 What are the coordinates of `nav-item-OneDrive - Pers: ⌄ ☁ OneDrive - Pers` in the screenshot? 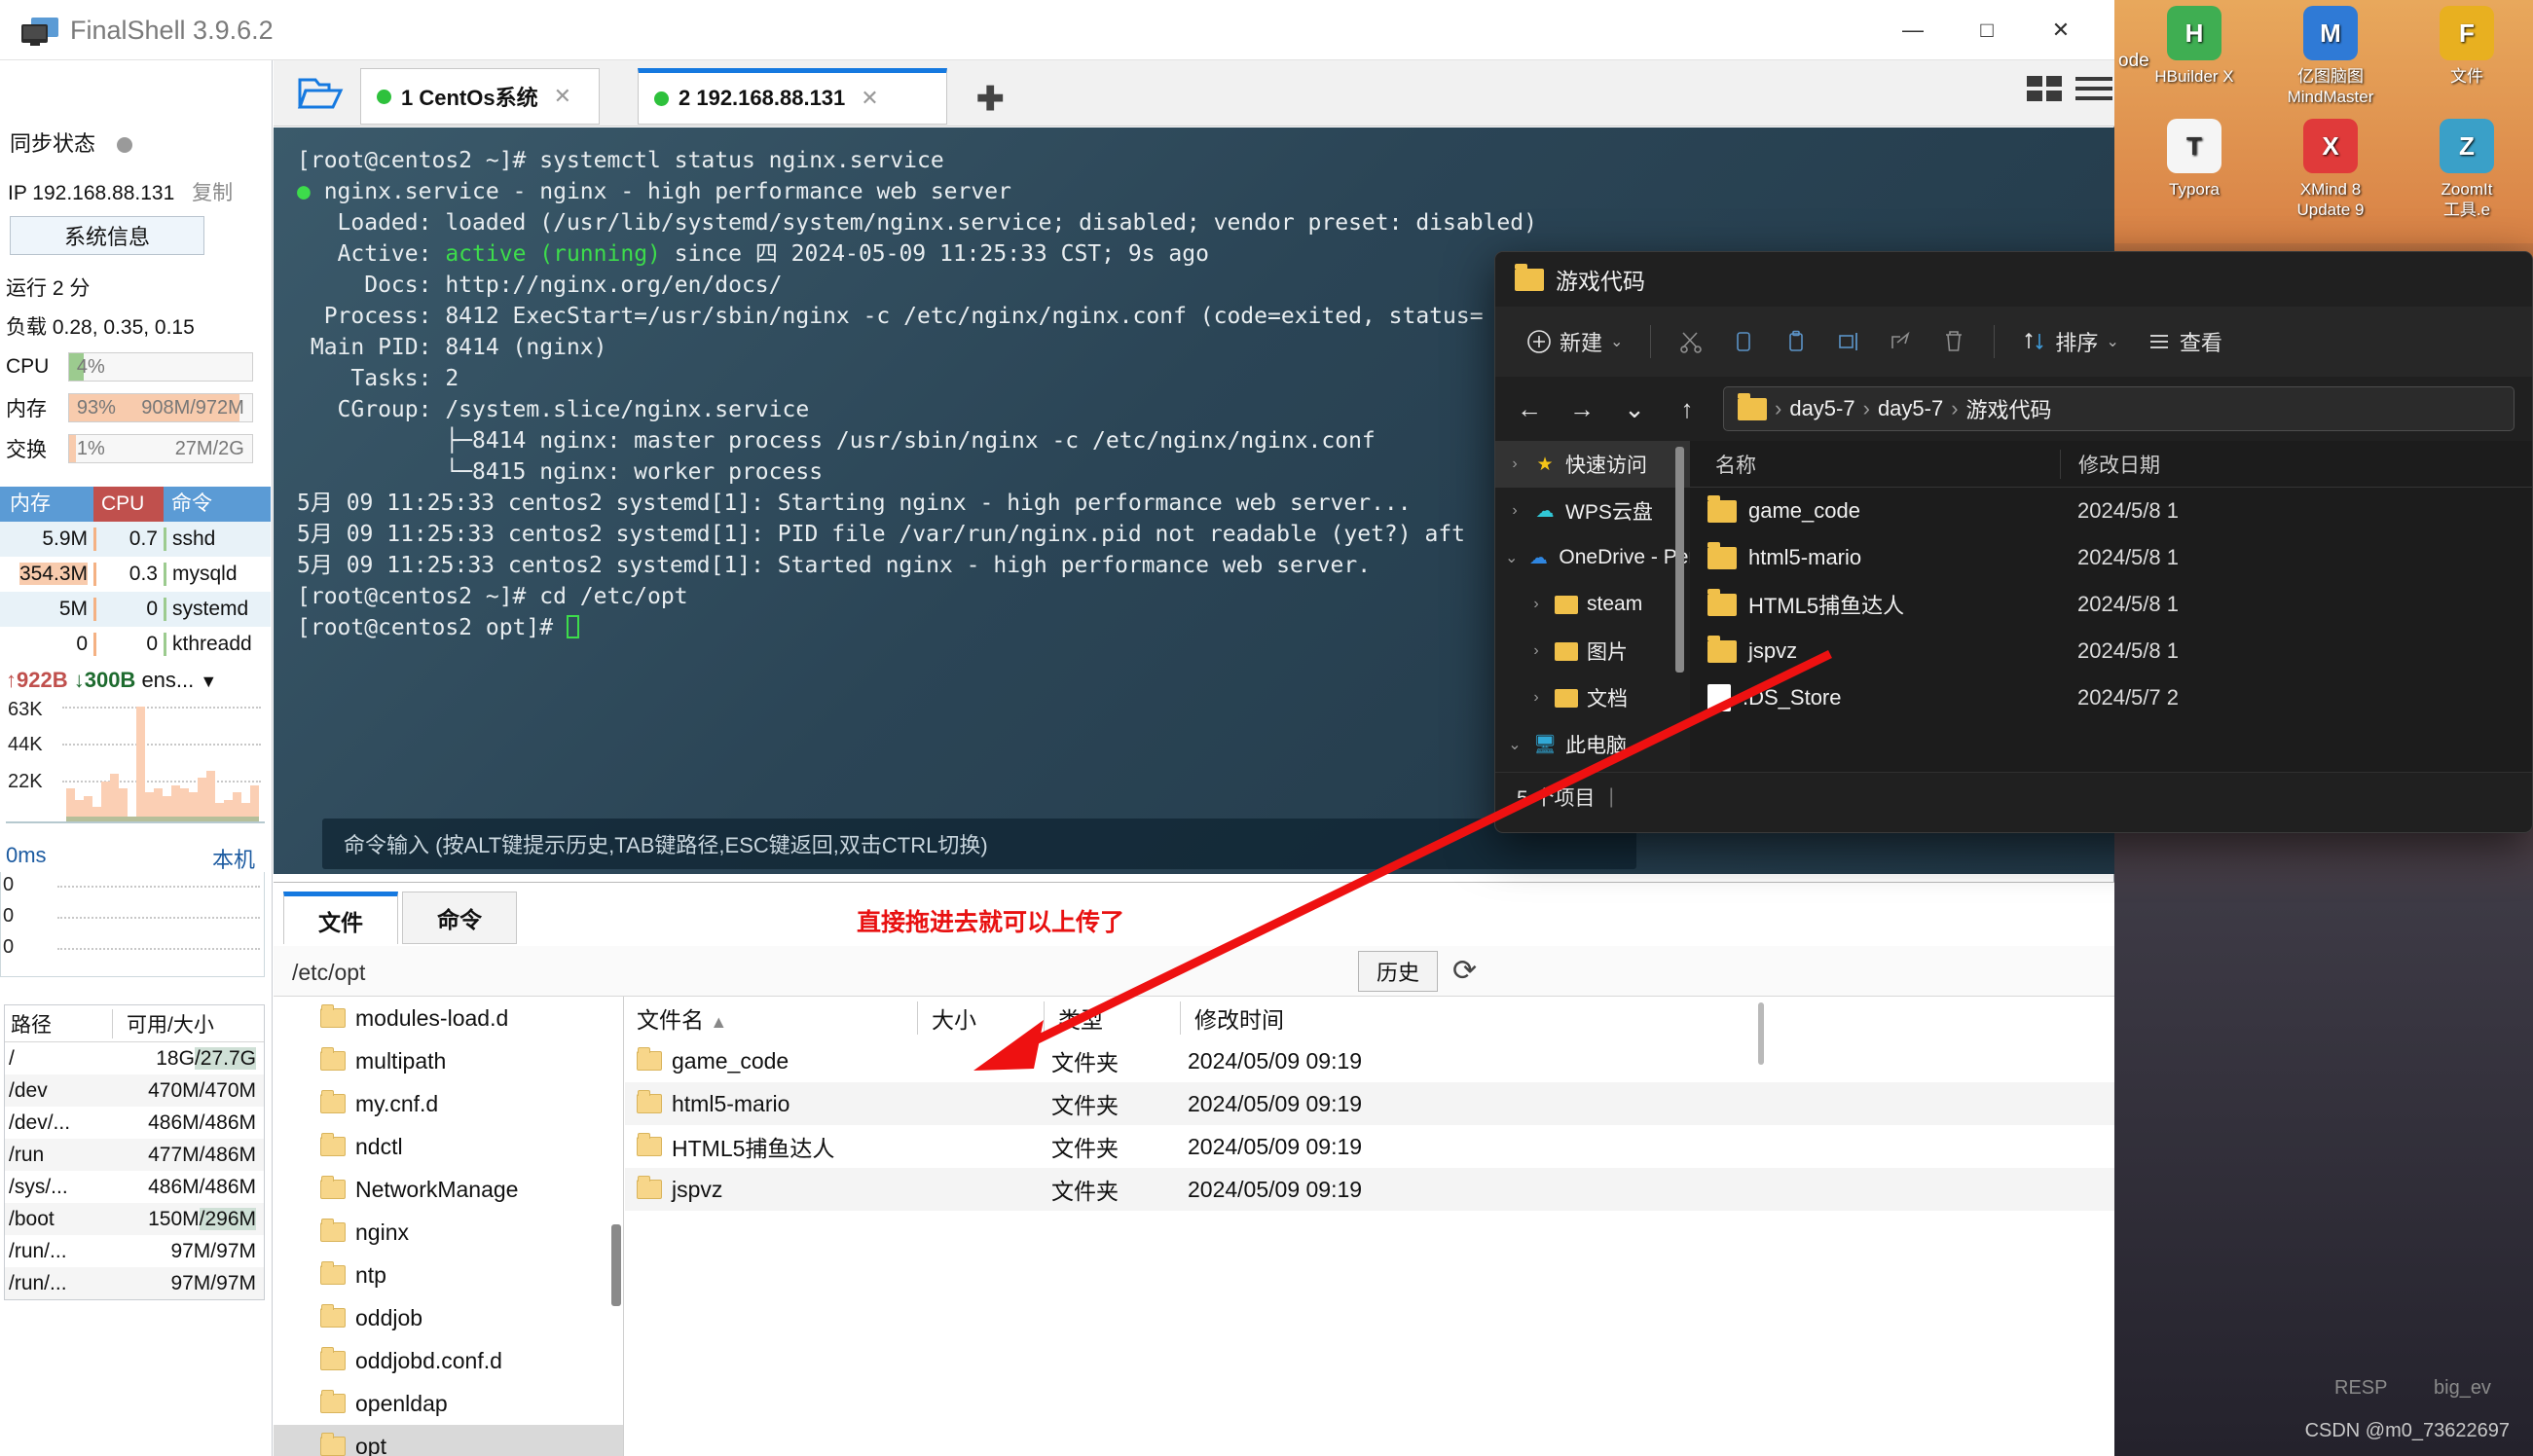 It's located at (1592, 557).